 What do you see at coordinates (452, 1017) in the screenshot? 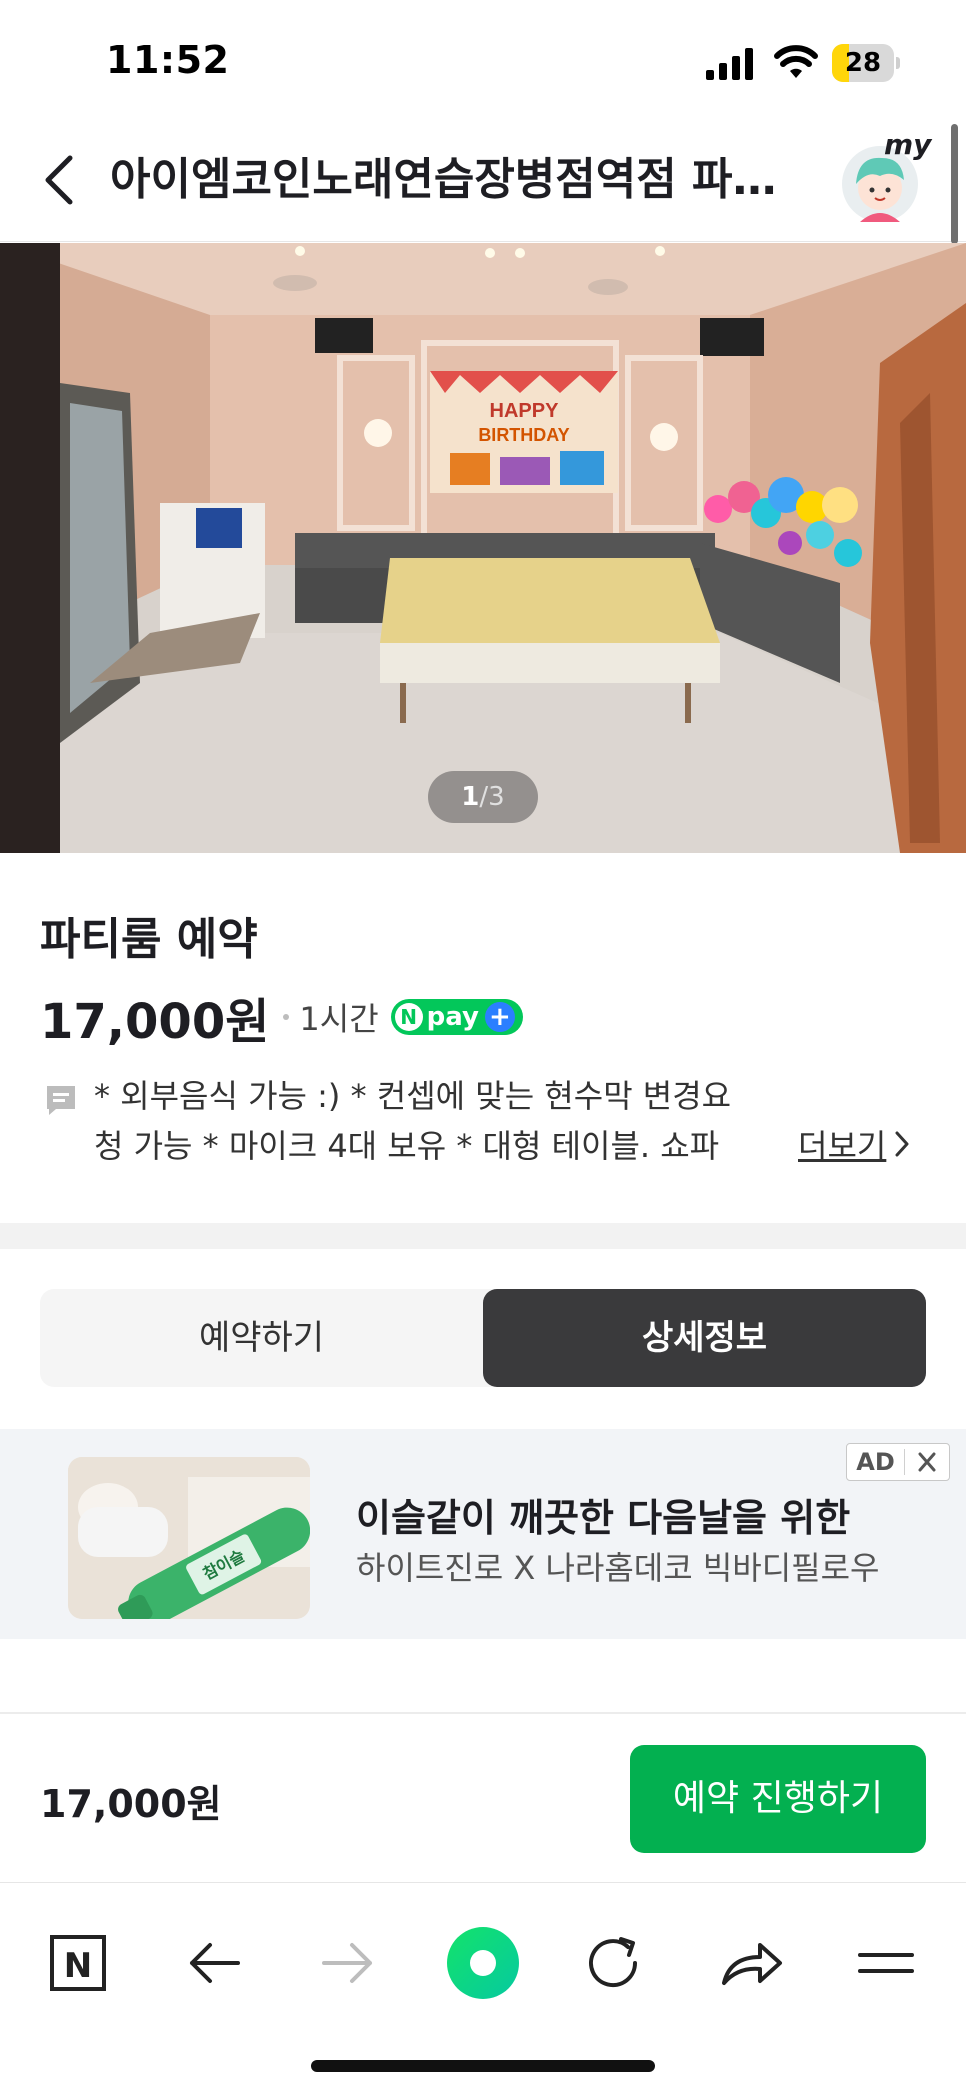
I see `npay-label: pay` at bounding box center [452, 1017].